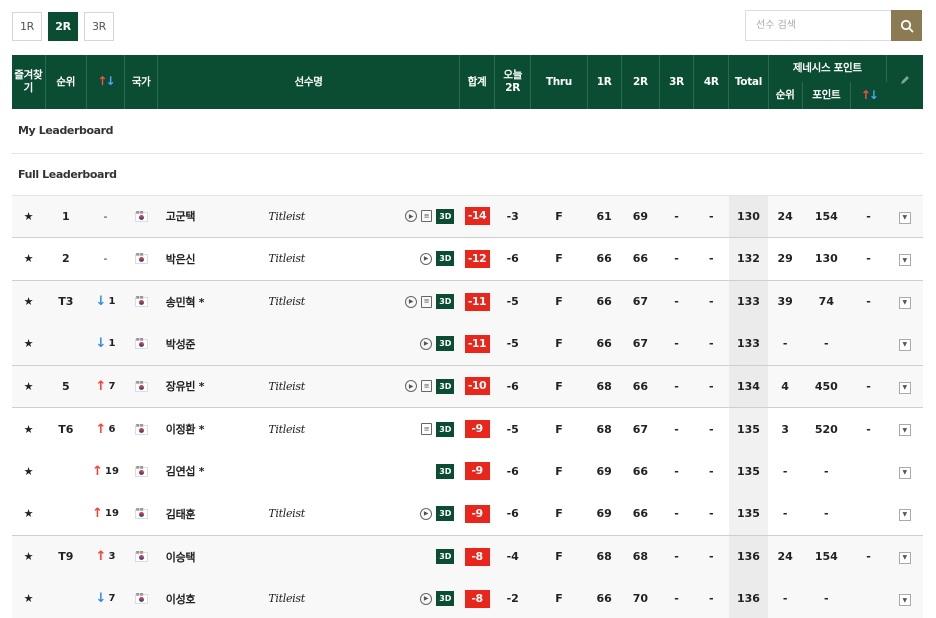 Image resolution: width=936 pixels, height=618 pixels. Describe the element at coordinates (818, 25) in the screenshot. I see `search-input` at that location.